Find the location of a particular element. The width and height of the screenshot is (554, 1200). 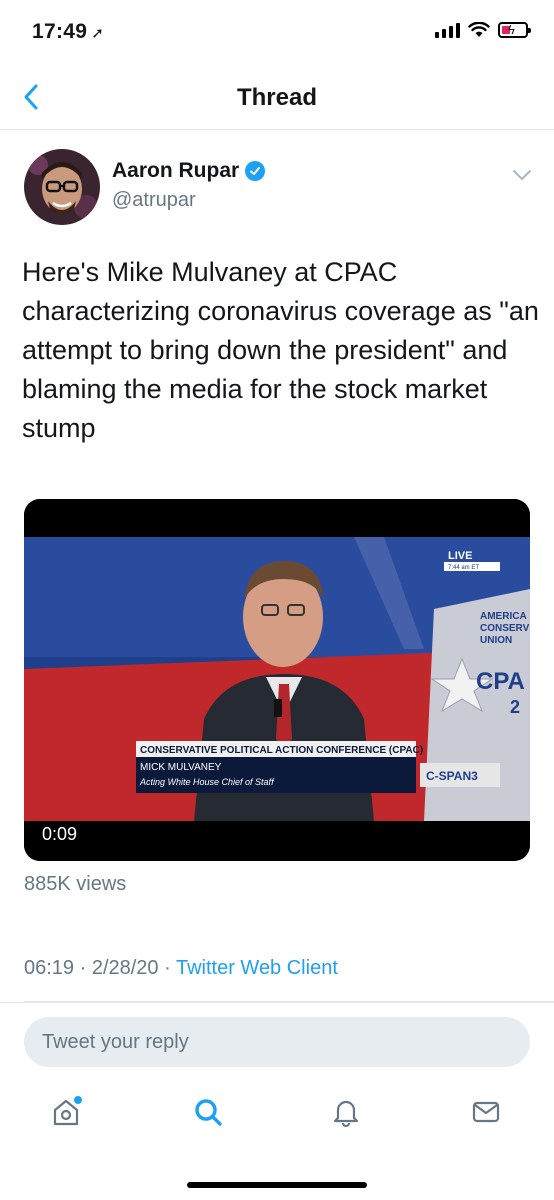

banner-logo: CPA is located at coordinates (500, 681).